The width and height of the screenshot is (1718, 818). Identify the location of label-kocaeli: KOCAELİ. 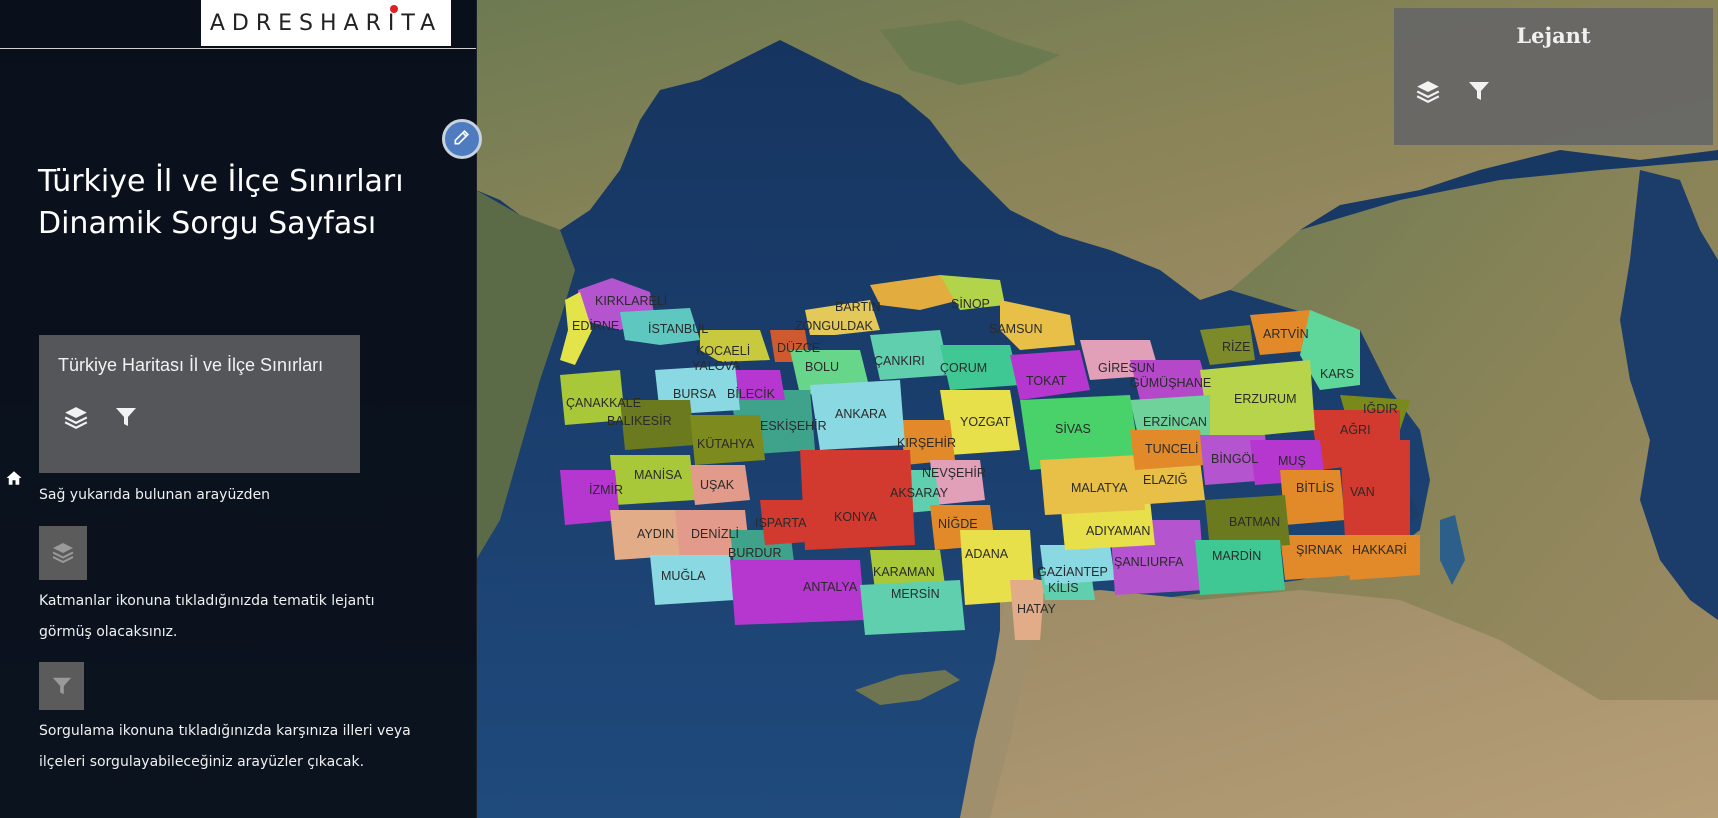
(723, 351).